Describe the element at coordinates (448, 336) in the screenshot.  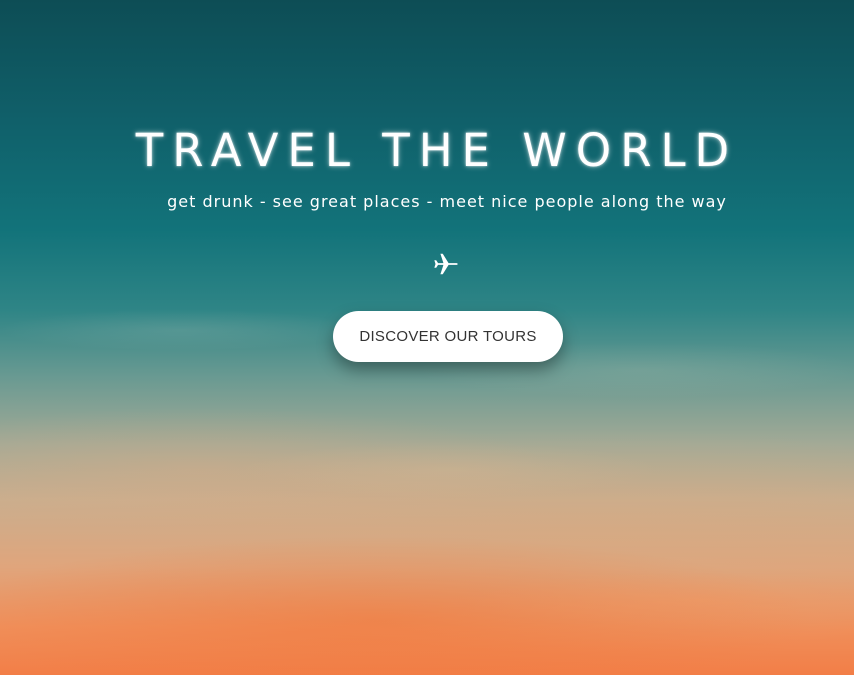
I see `discover-tours-button: DISCOVER OUR TOURS` at that location.